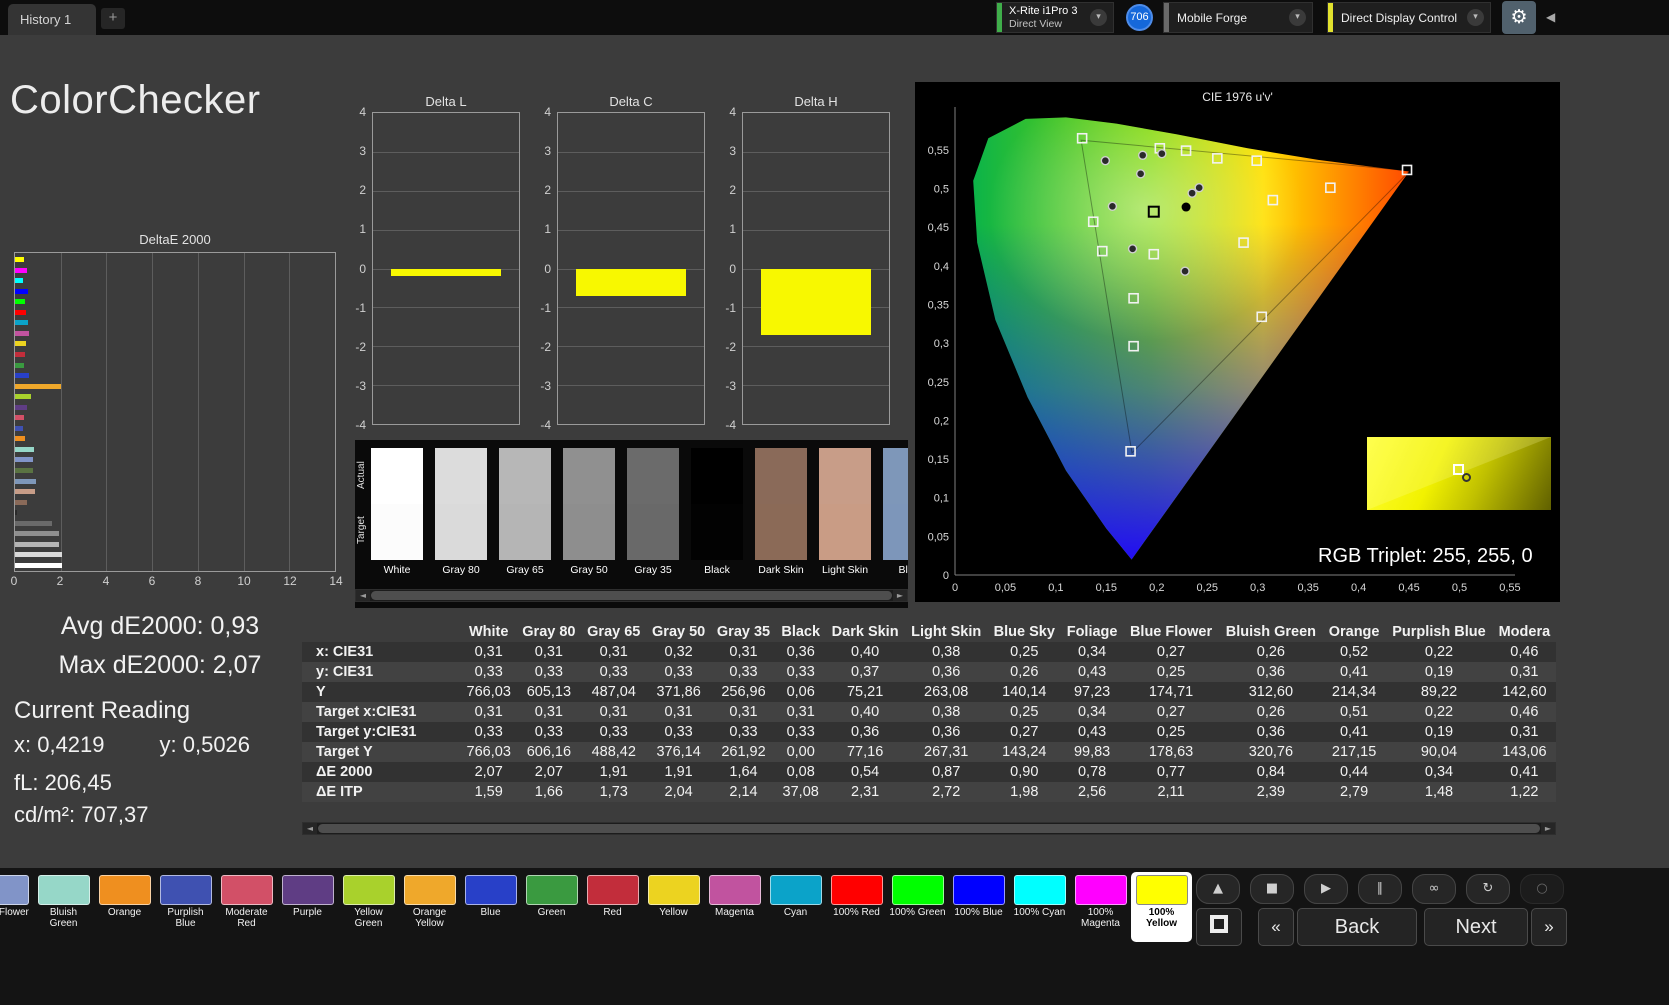 Image resolution: width=1669 pixels, height=1005 pixels. I want to click on back-button: Back, so click(1357, 927).